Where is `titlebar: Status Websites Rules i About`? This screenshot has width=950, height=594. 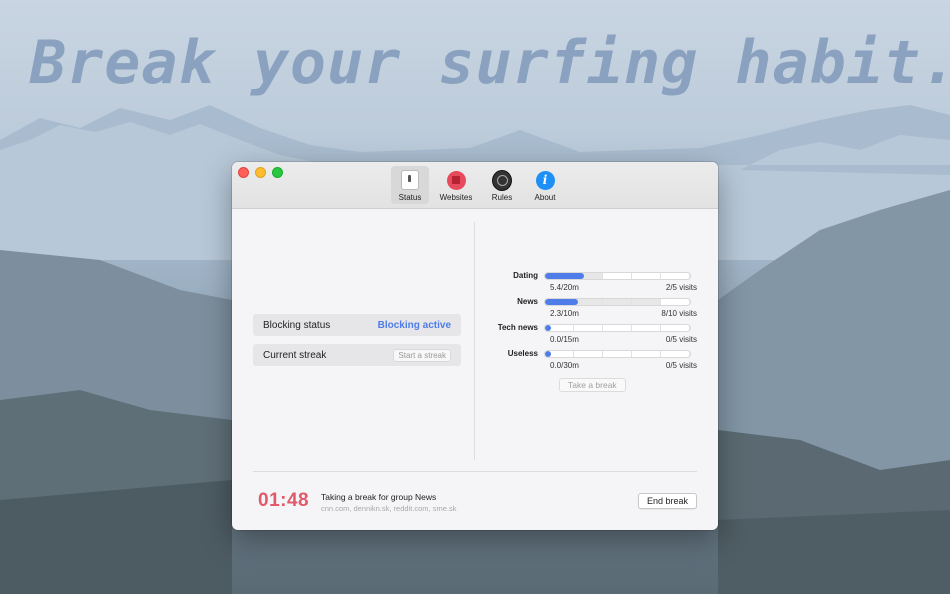
titlebar: Status Websites Rules i About is located at coordinates (475, 185).